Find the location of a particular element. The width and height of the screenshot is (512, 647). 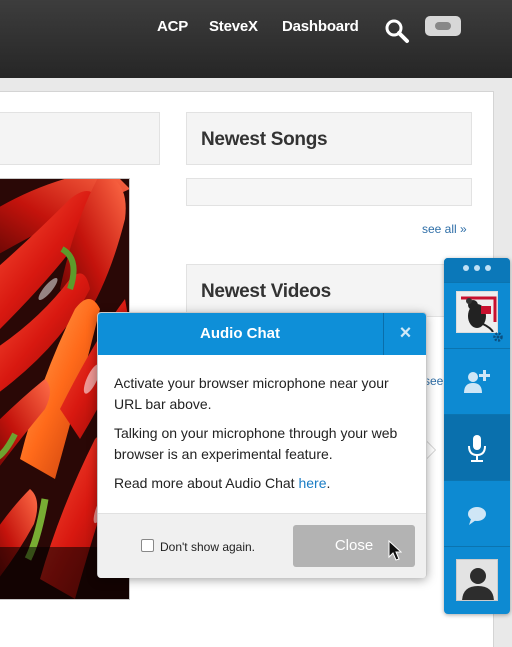

popup-footer: Don't show again. Close is located at coordinates (262, 545).